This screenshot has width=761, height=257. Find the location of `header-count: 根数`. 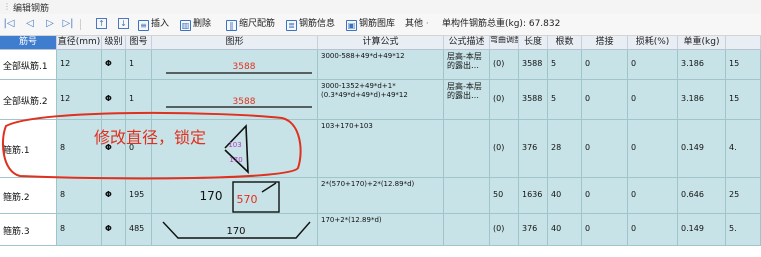

header-count: 根数 is located at coordinates (565, 43).